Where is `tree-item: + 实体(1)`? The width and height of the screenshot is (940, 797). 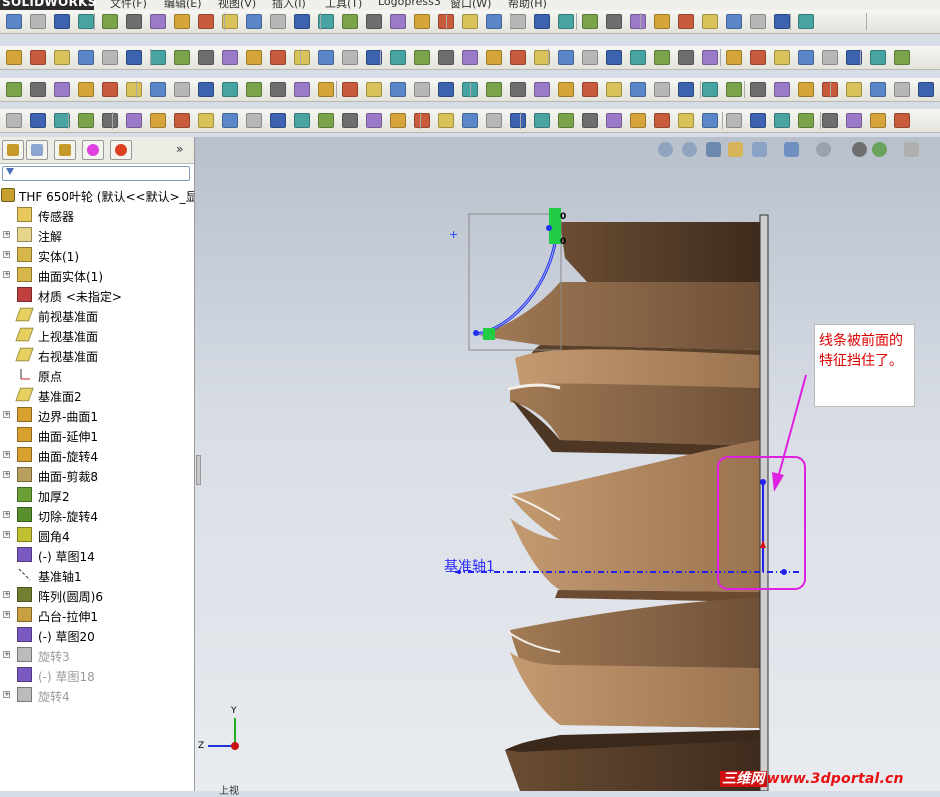
tree-item: + 实体(1) is located at coordinates (97, 255).